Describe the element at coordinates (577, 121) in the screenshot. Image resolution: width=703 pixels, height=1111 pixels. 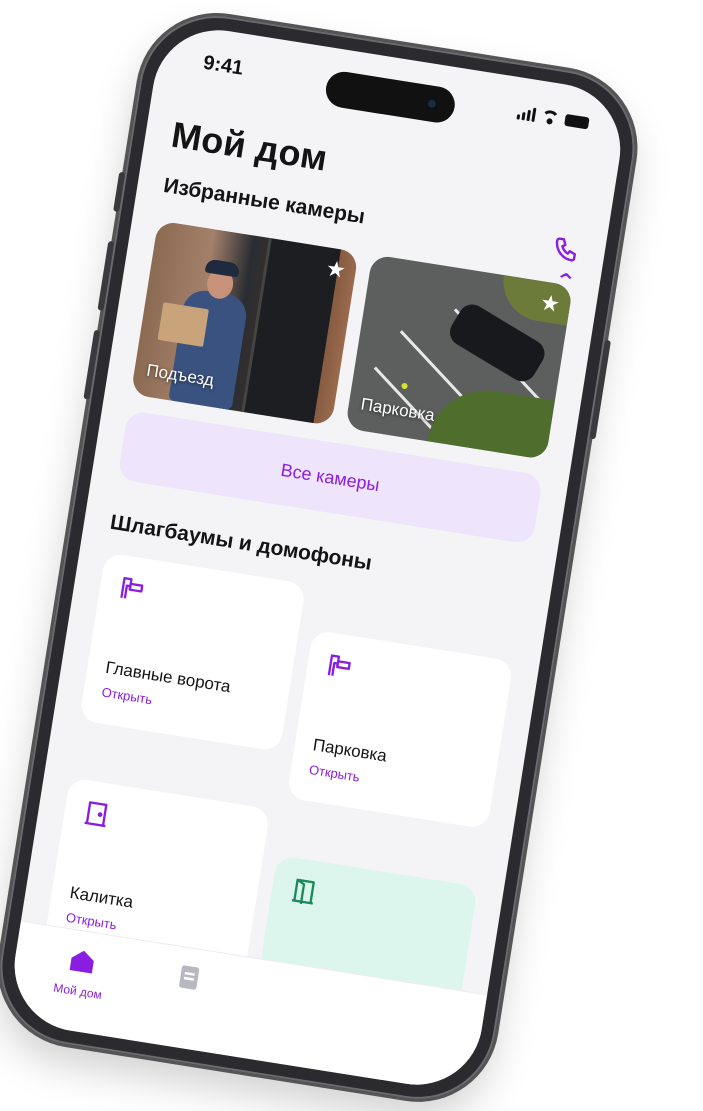
I see `battery-icon` at that location.